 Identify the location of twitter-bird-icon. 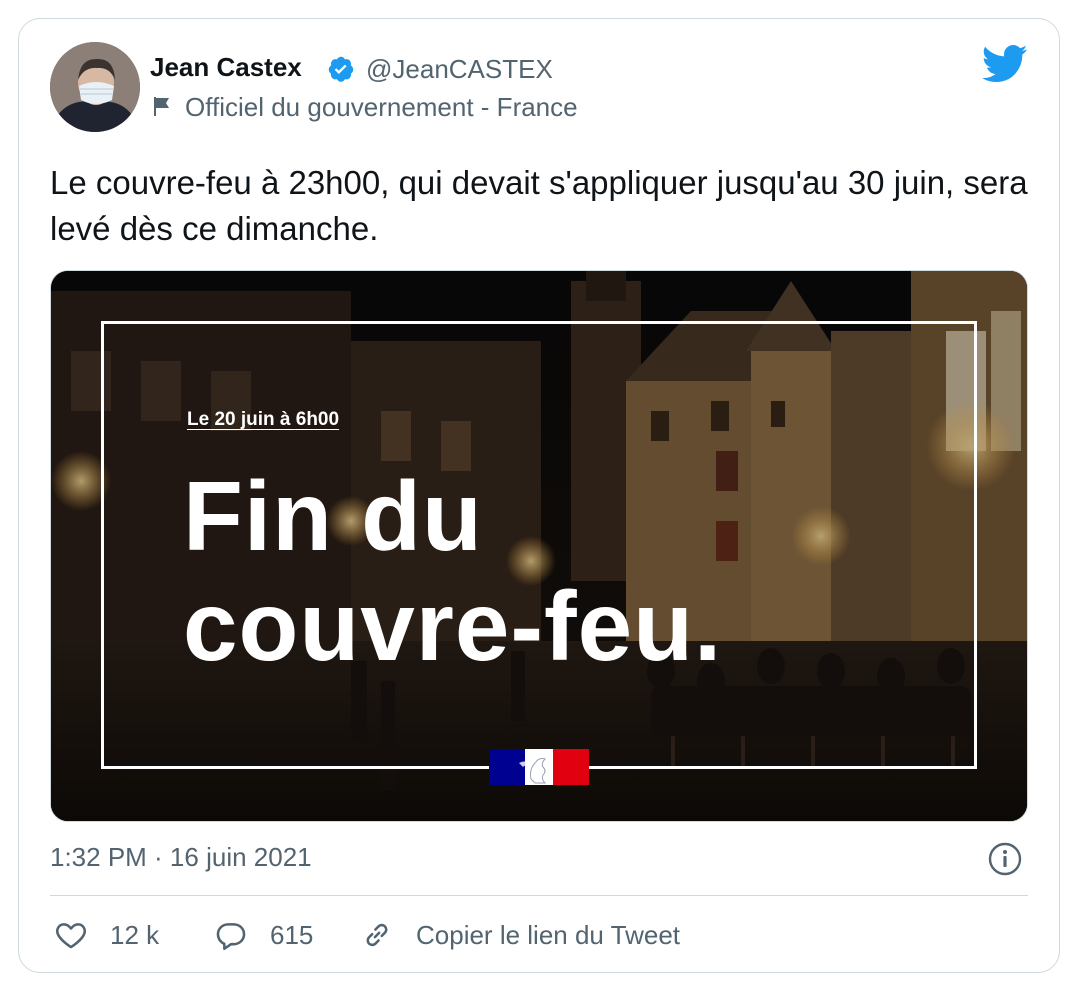
(1005, 64).